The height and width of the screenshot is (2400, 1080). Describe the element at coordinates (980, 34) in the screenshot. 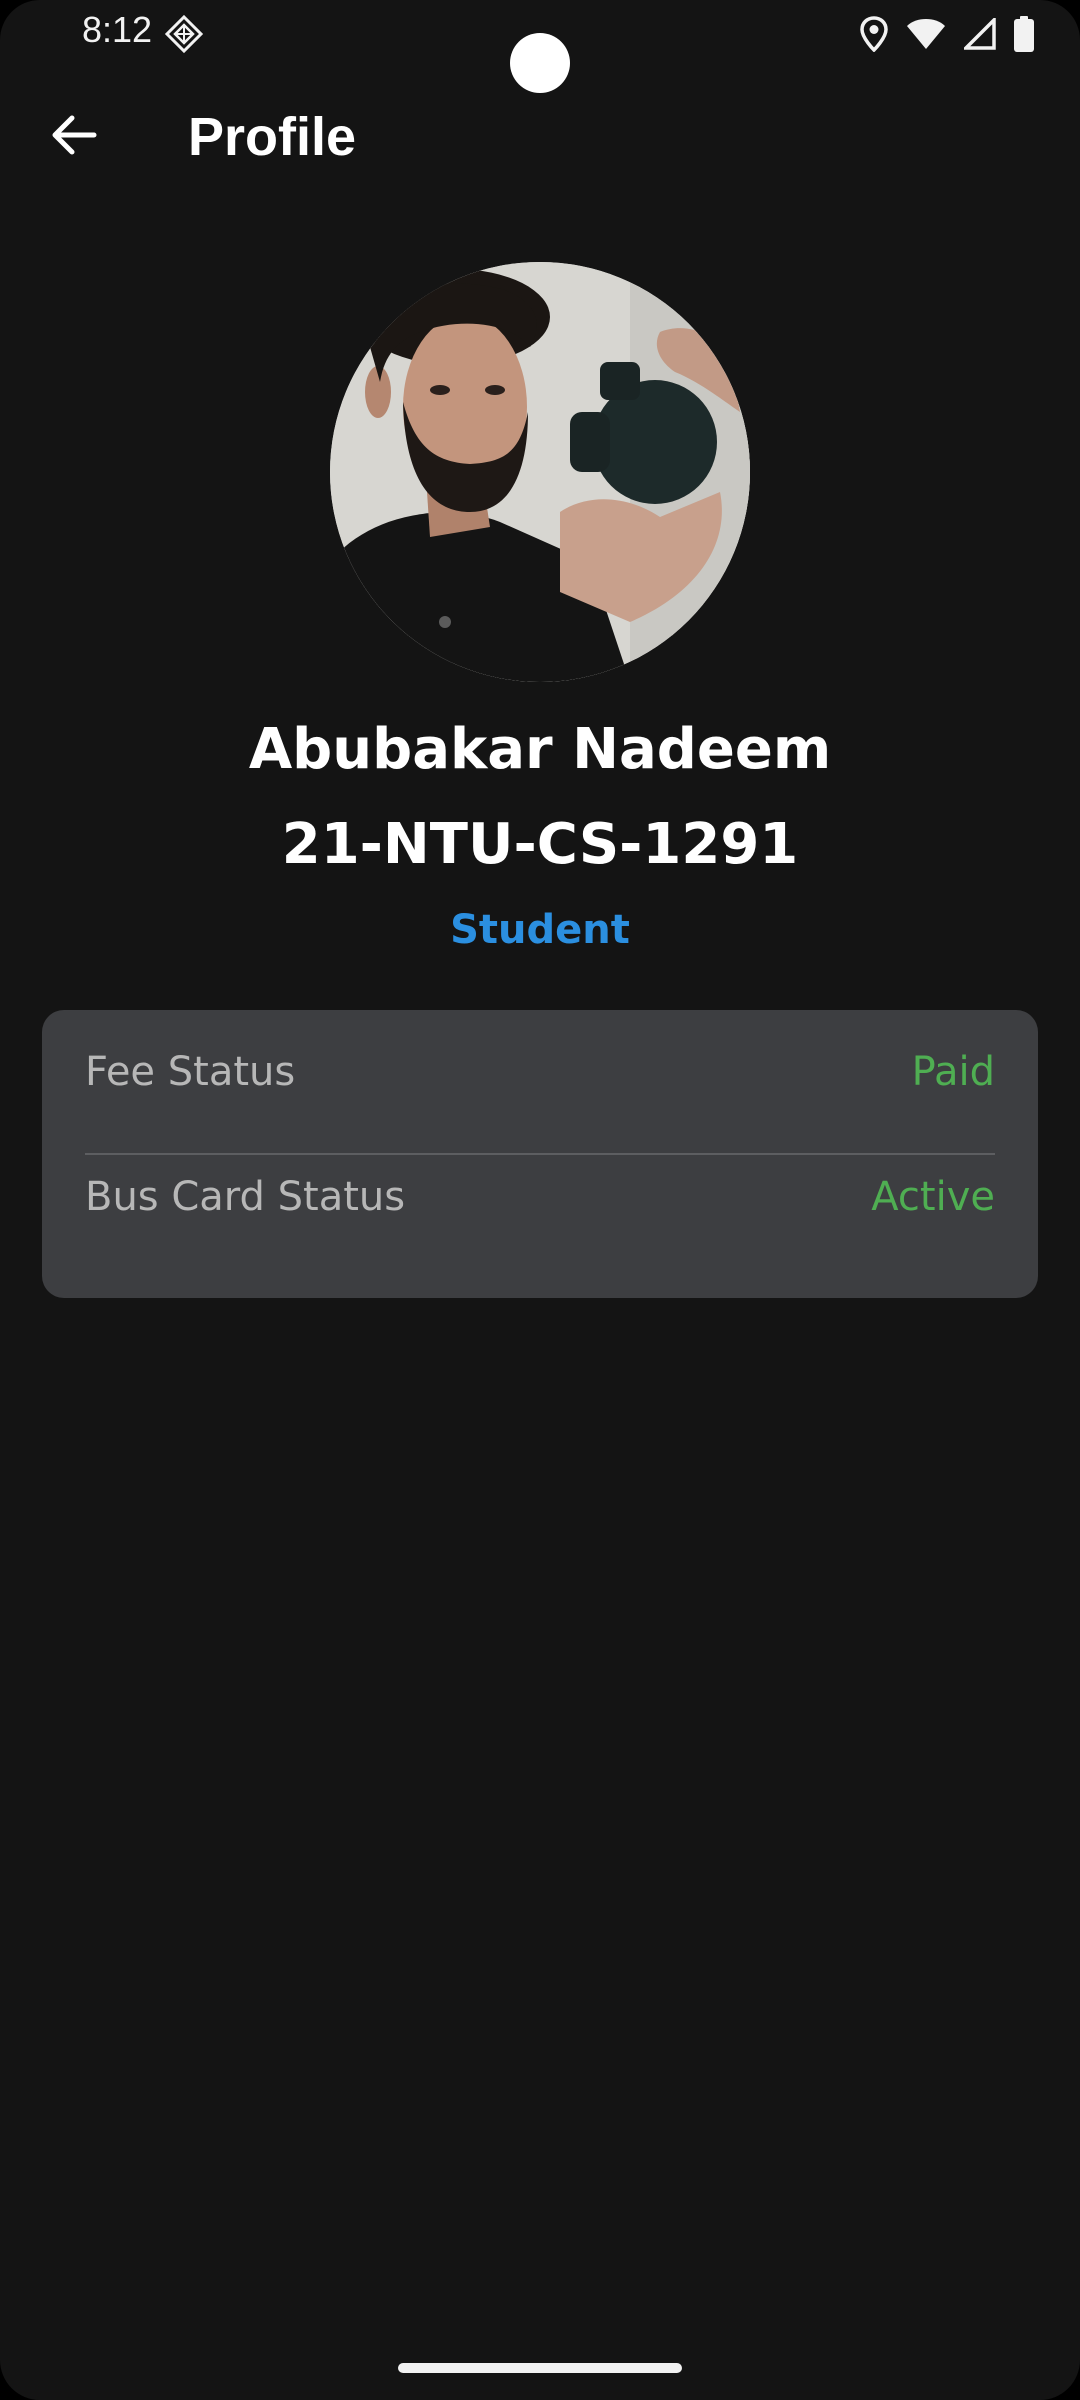

I see `cellular-signal-icon` at that location.